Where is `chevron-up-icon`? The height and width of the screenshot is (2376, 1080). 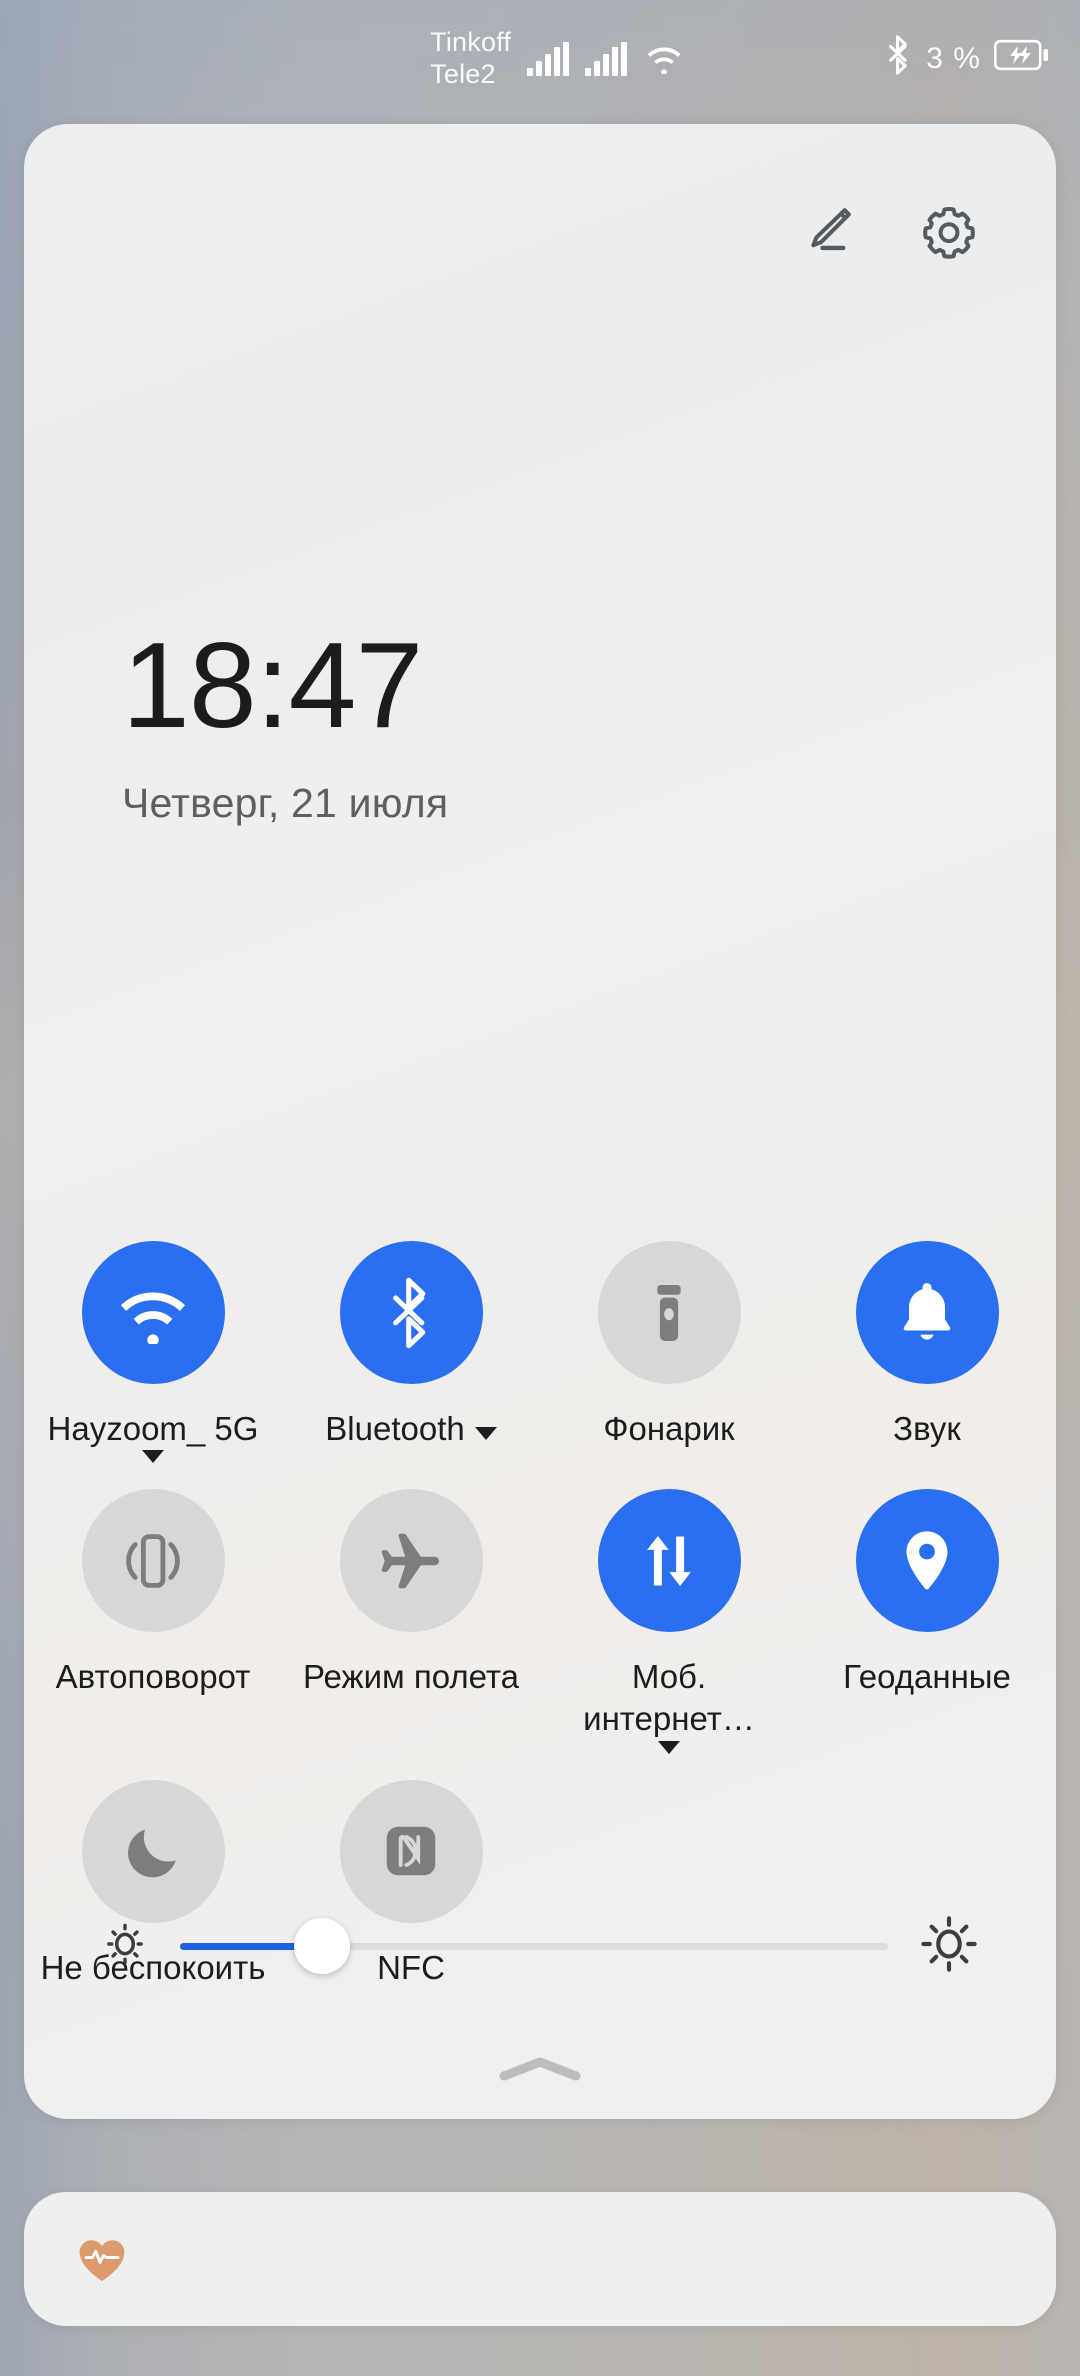
chevron-up-icon is located at coordinates (540, 2069).